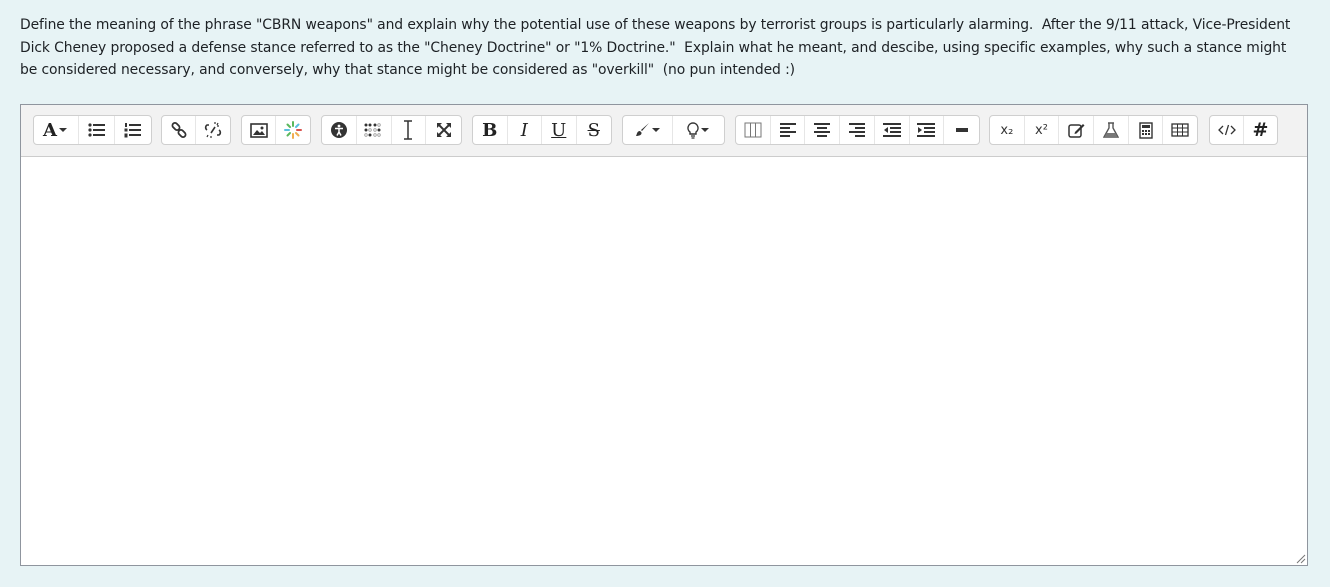  I want to click on toolbar-group-tools, so click(391, 130).